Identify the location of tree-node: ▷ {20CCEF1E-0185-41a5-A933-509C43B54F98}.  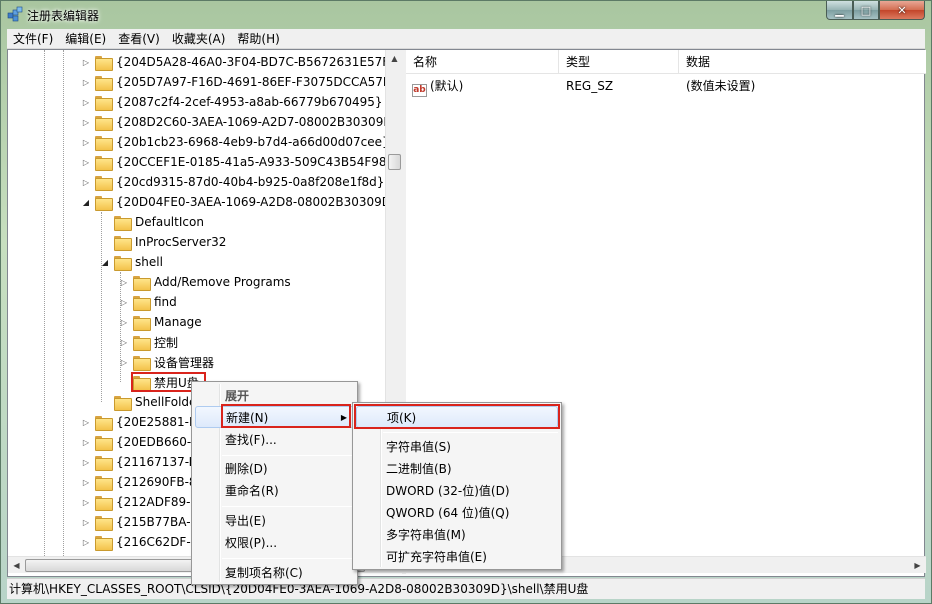
(233, 162).